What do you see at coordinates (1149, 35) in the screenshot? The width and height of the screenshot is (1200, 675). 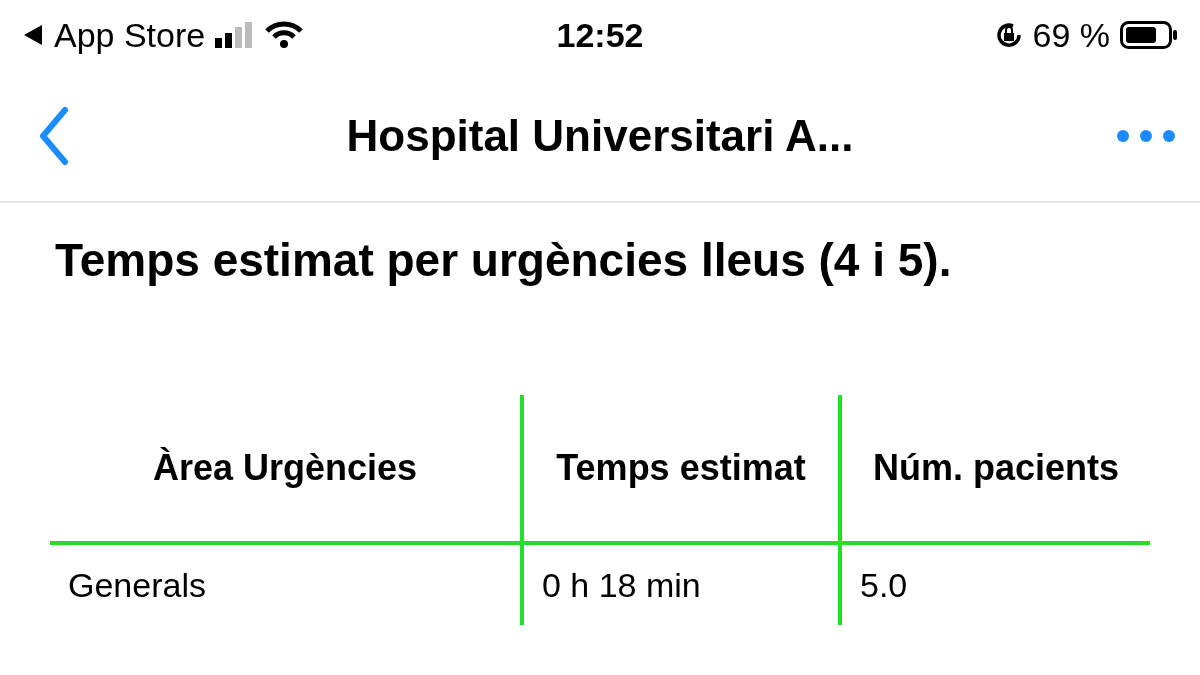 I see `battery-icon` at bounding box center [1149, 35].